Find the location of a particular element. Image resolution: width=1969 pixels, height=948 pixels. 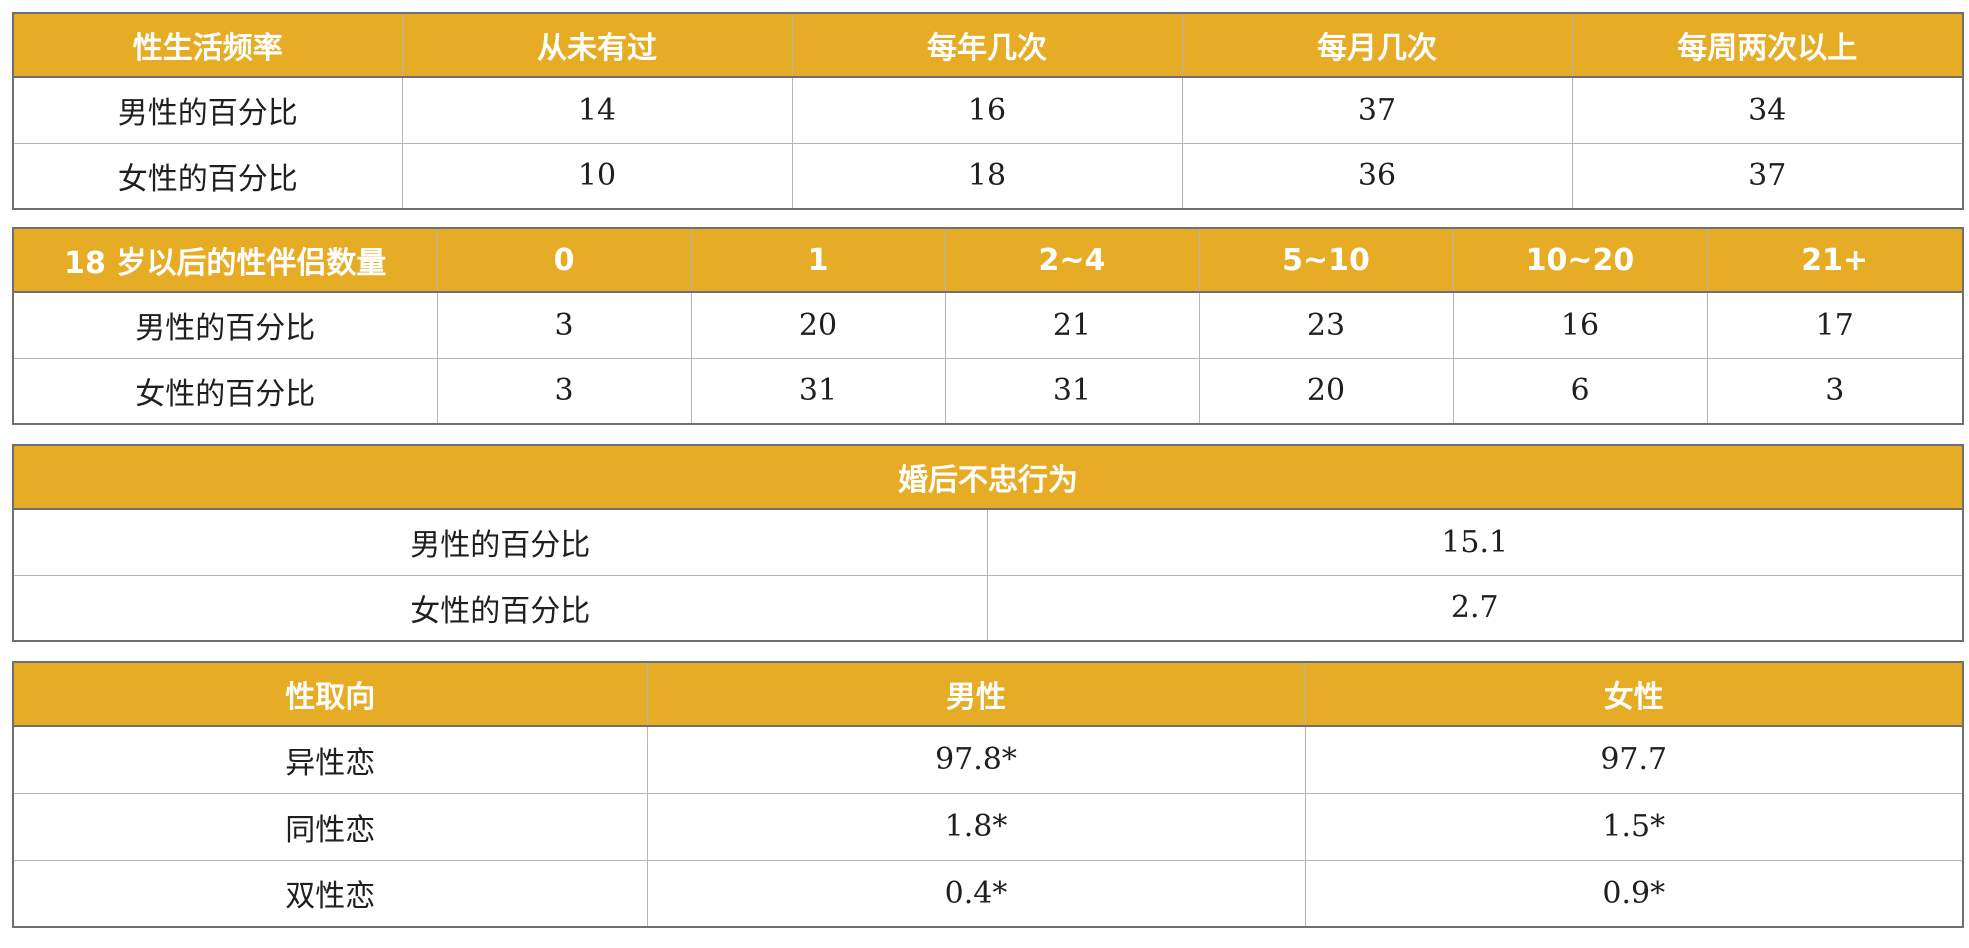

column-header: 21+ is located at coordinates (1835, 260).